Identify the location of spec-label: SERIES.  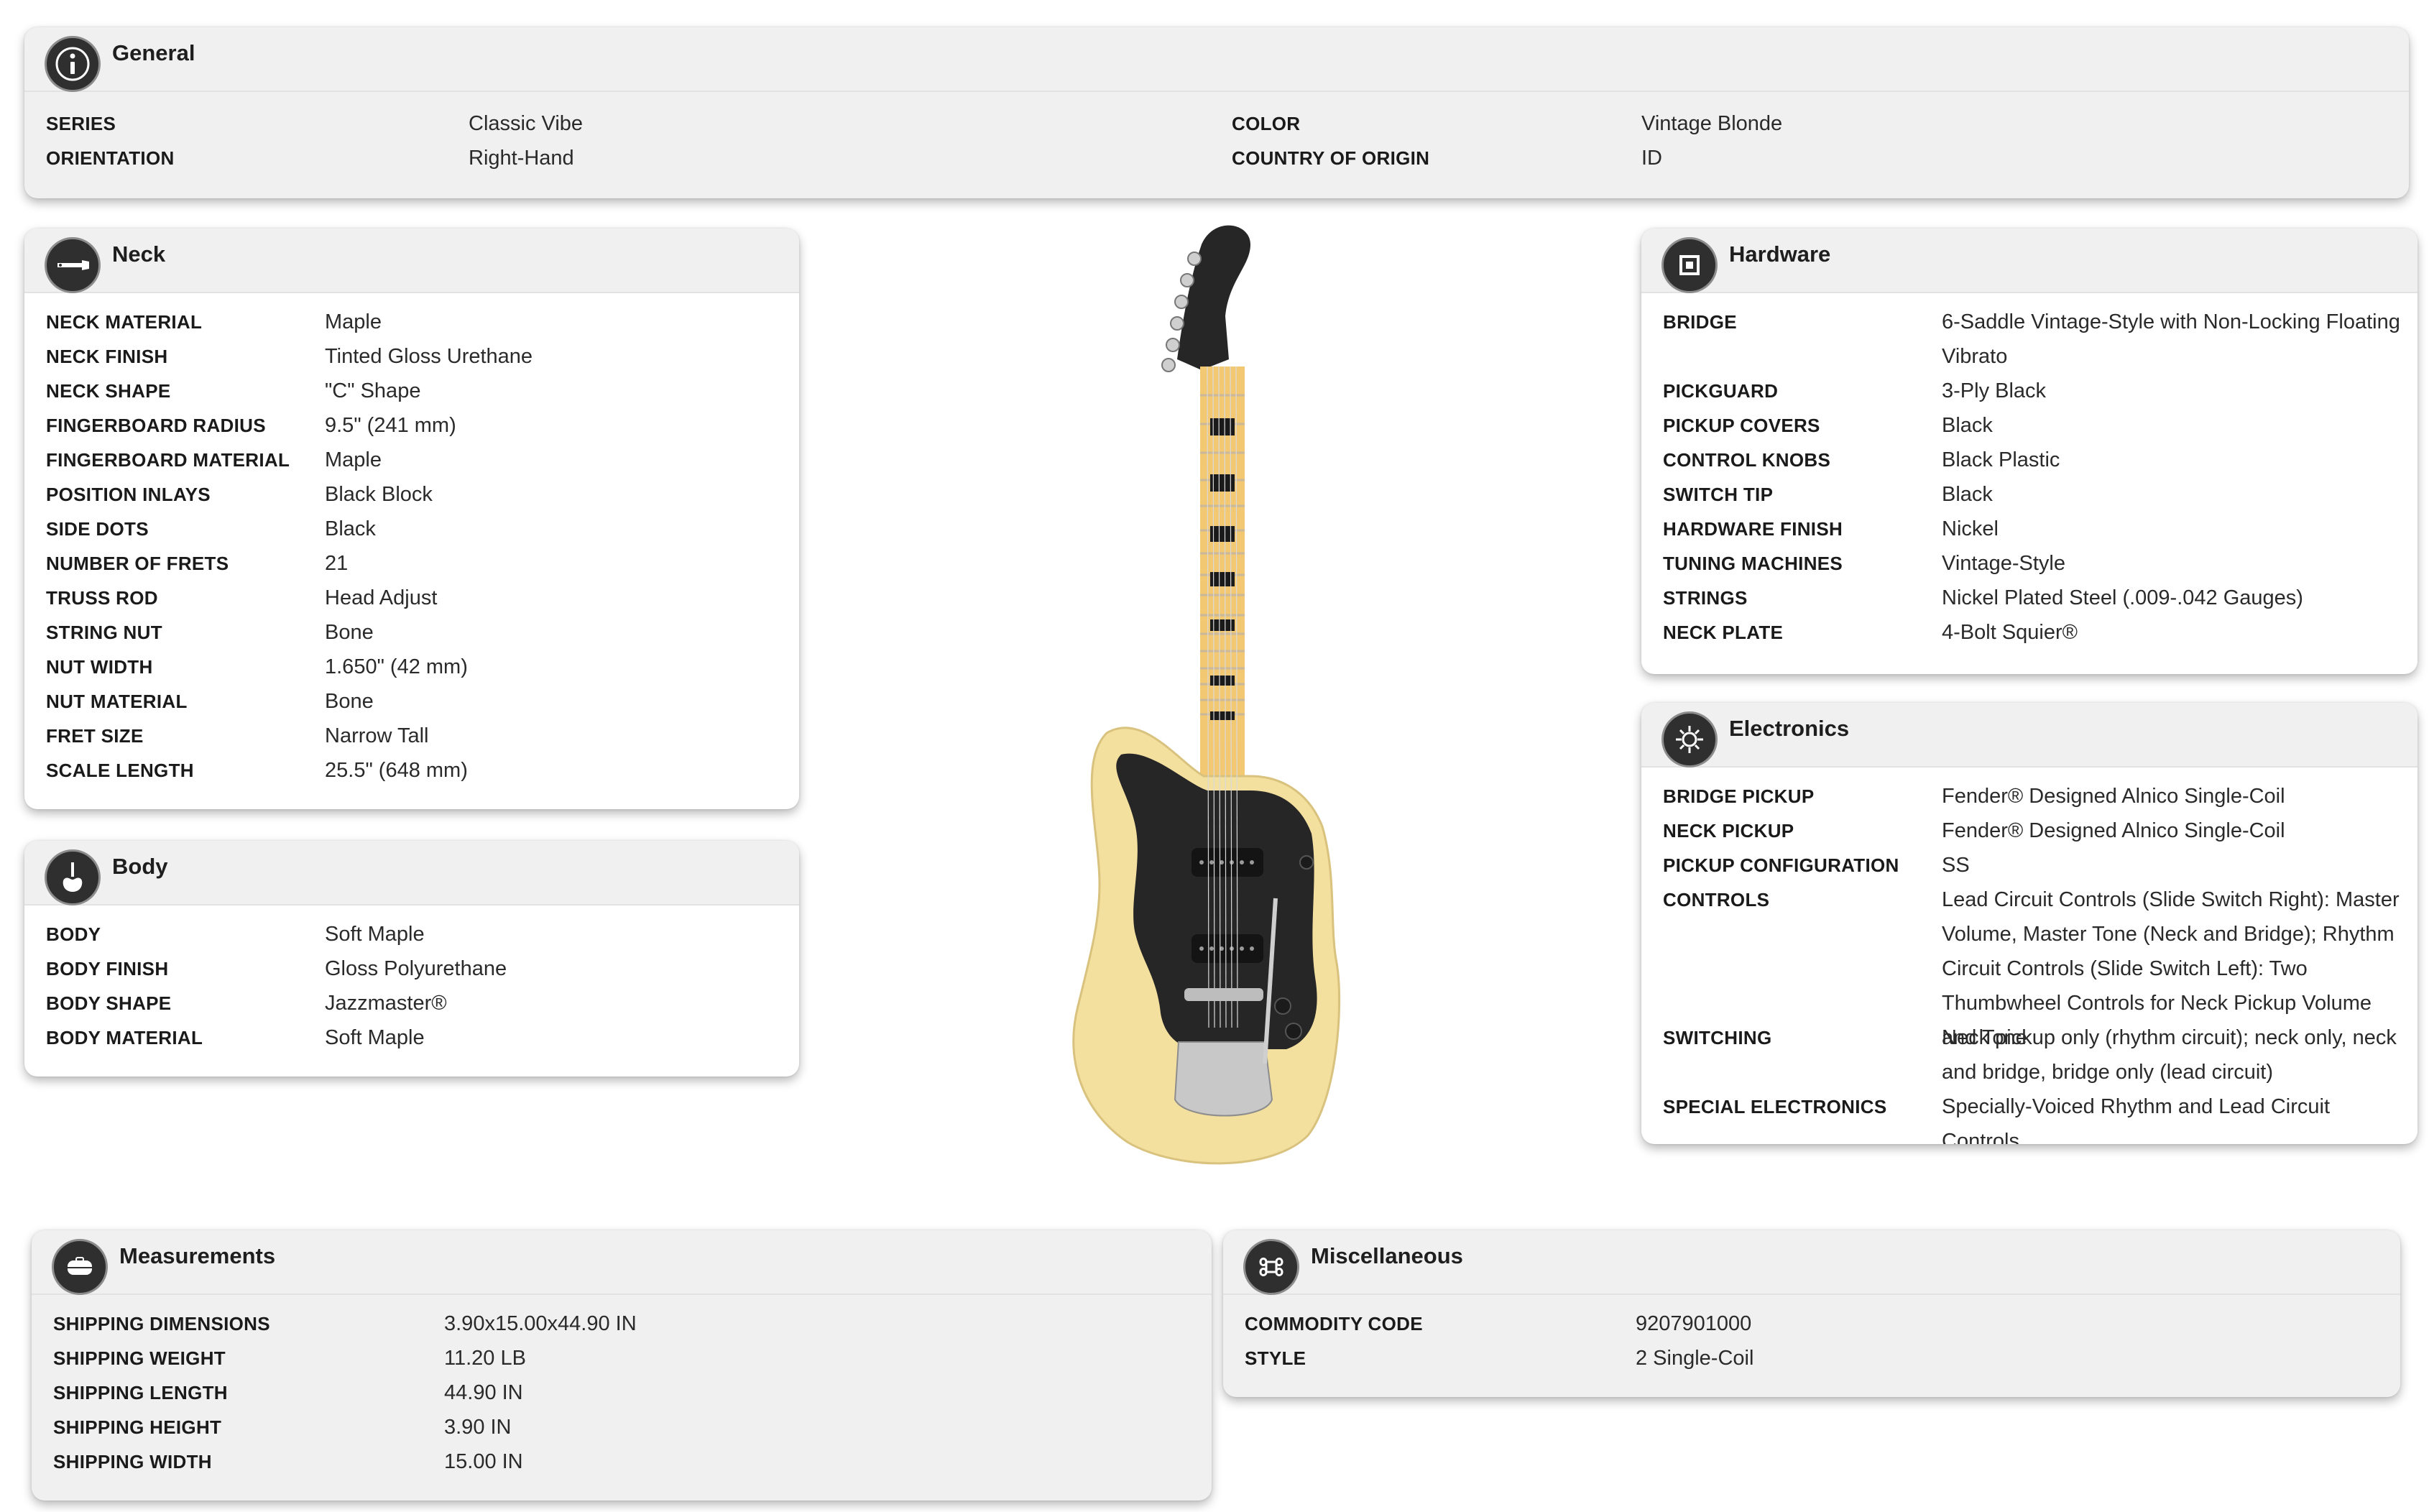
(81, 124).